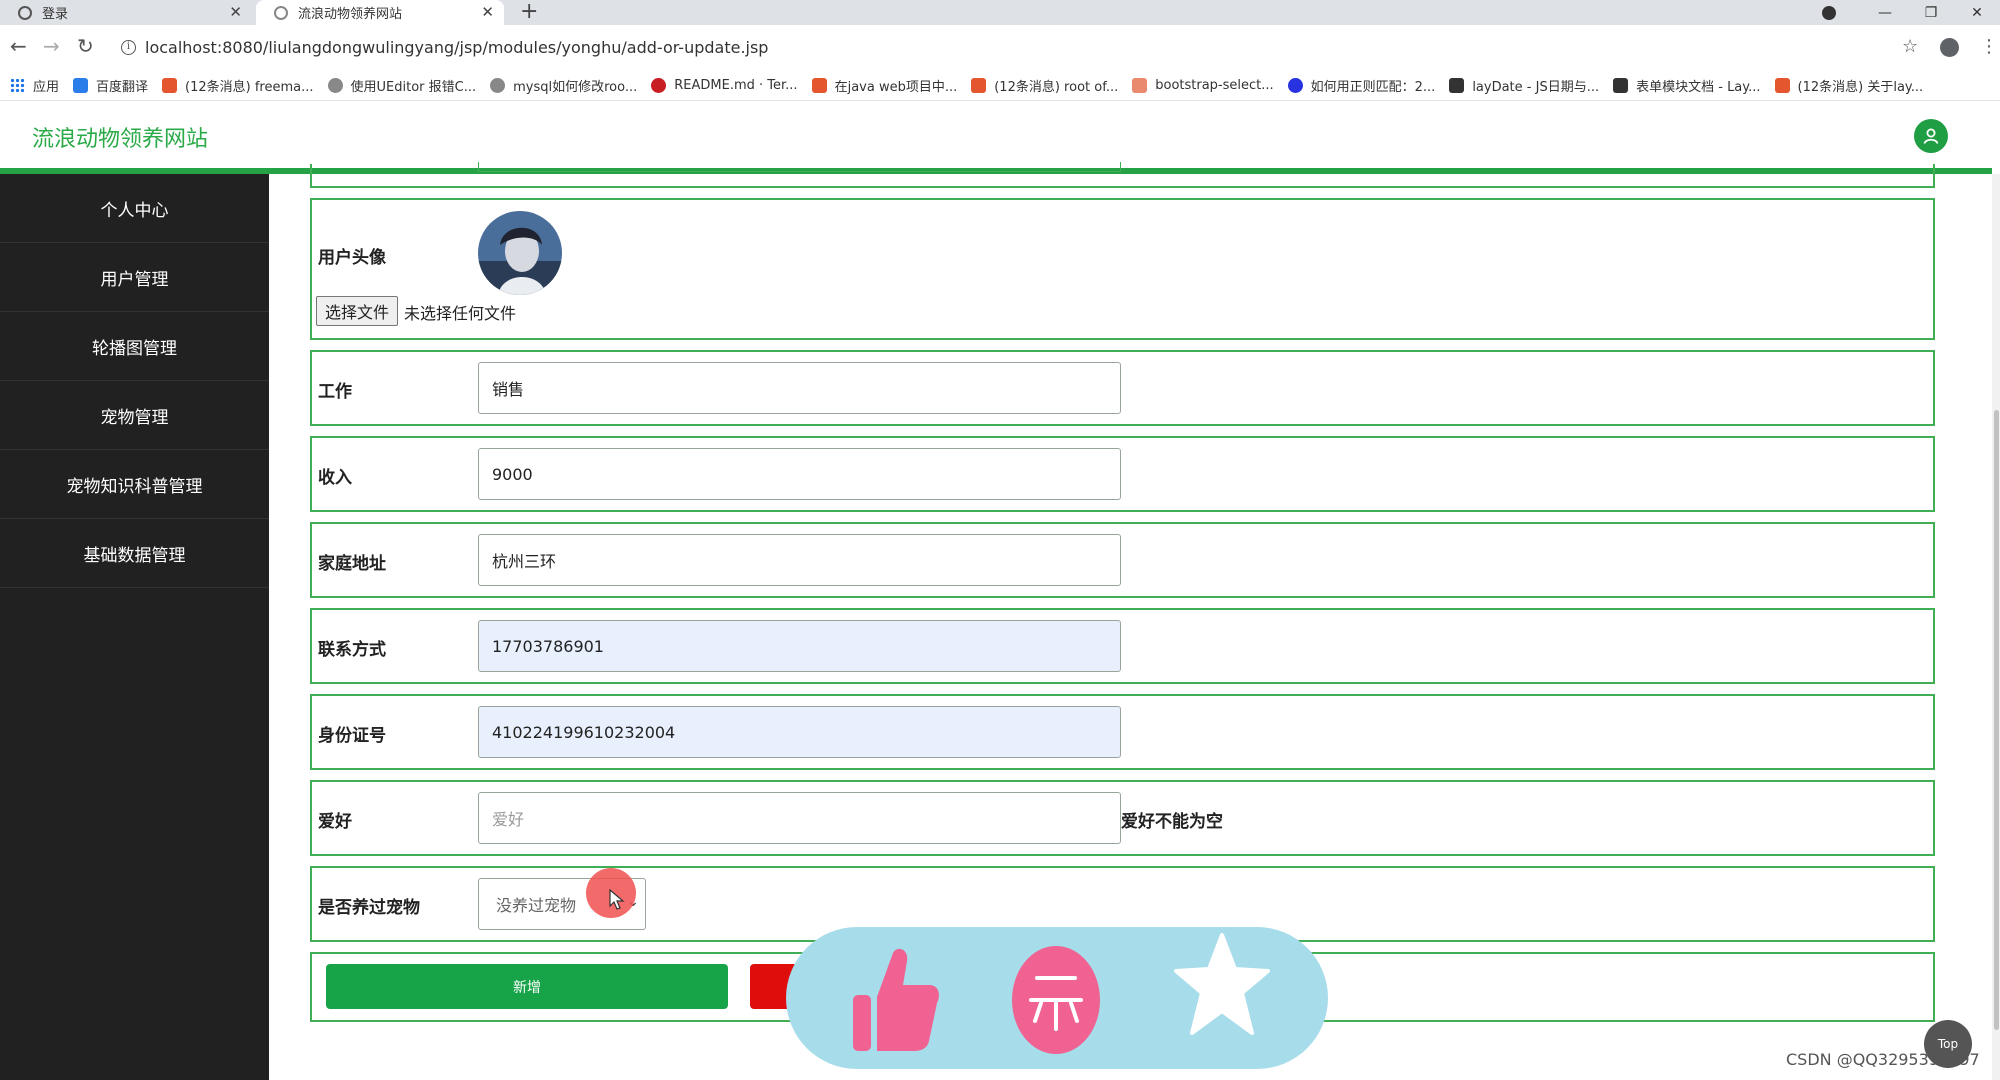 This screenshot has width=2000, height=1080. Describe the element at coordinates (799, 560) in the screenshot. I see `address-input: 杭州三环` at that location.